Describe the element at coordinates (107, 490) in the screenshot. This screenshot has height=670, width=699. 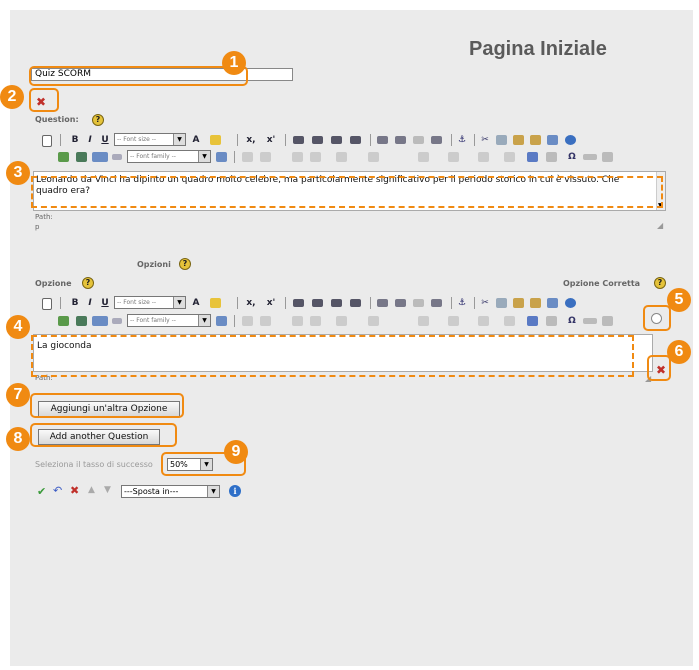
I see `arrow-down-icon: ▼` at that location.